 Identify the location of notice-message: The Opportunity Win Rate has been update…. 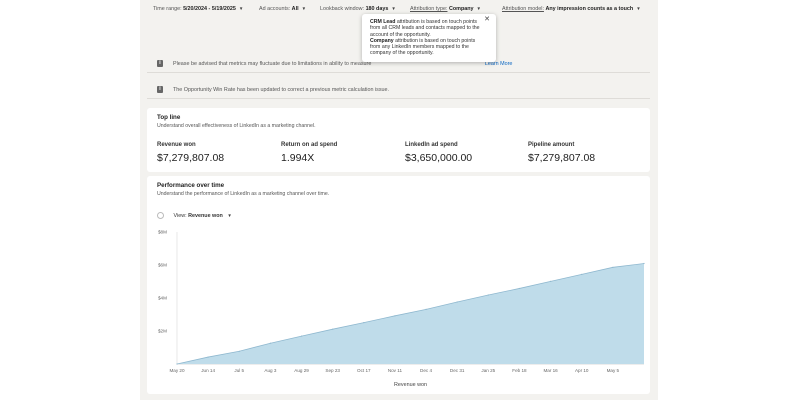
(281, 89).